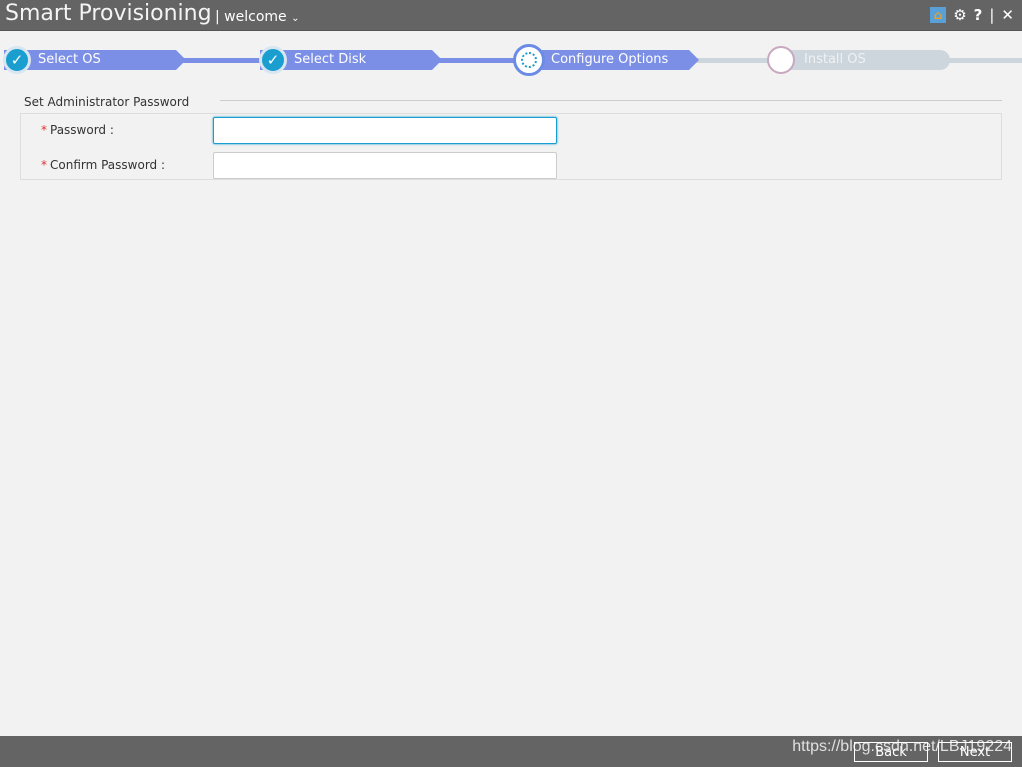 Image resolution: width=1022 pixels, height=767 pixels. Describe the element at coordinates (385, 165) in the screenshot. I see `confirm-password-input` at that location.